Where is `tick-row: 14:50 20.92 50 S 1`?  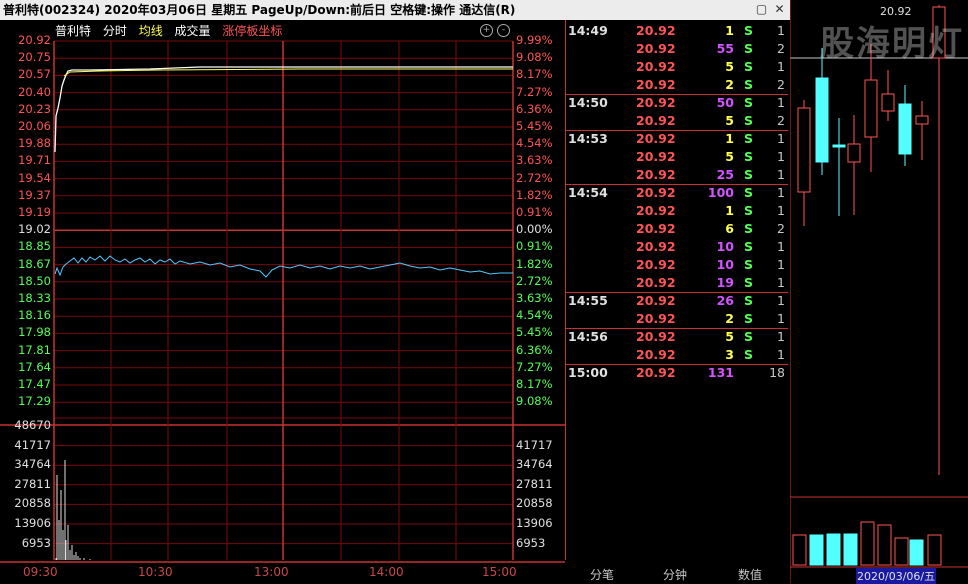
tick-row: 14:50 20.92 50 S 1 is located at coordinates (677, 104).